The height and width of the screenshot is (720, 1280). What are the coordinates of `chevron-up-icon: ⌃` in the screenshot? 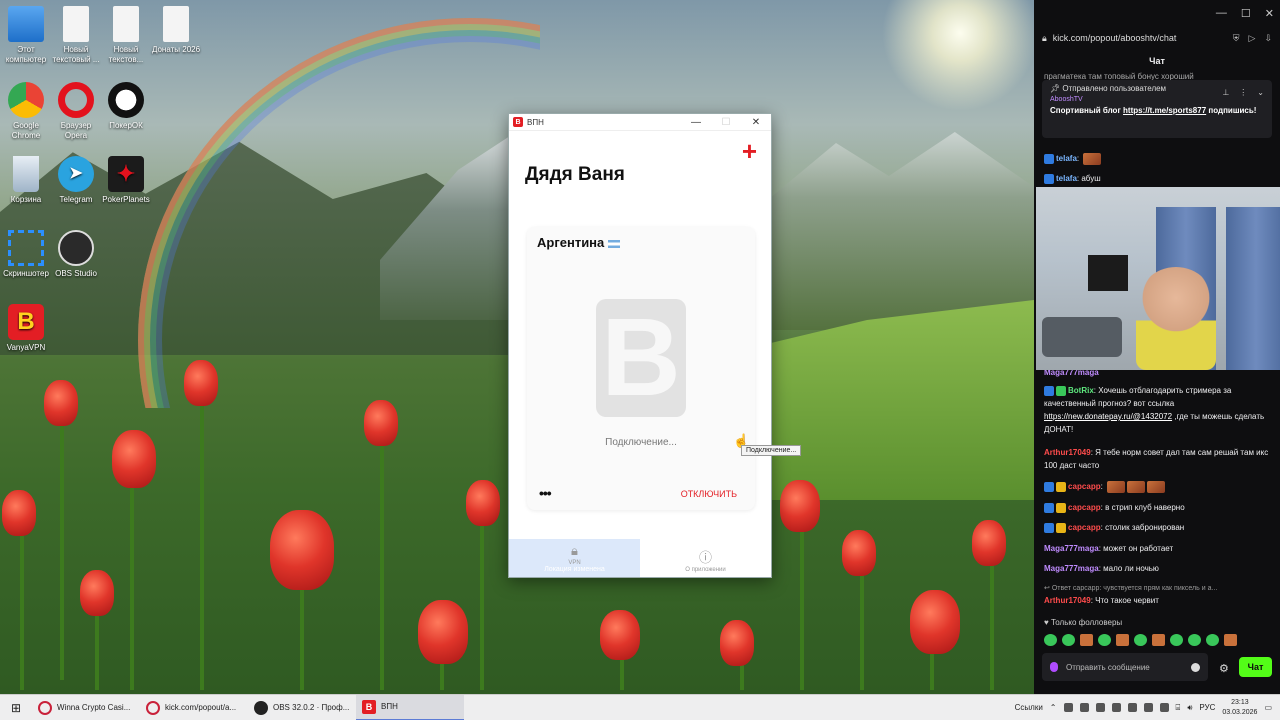 It's located at (1053, 707).